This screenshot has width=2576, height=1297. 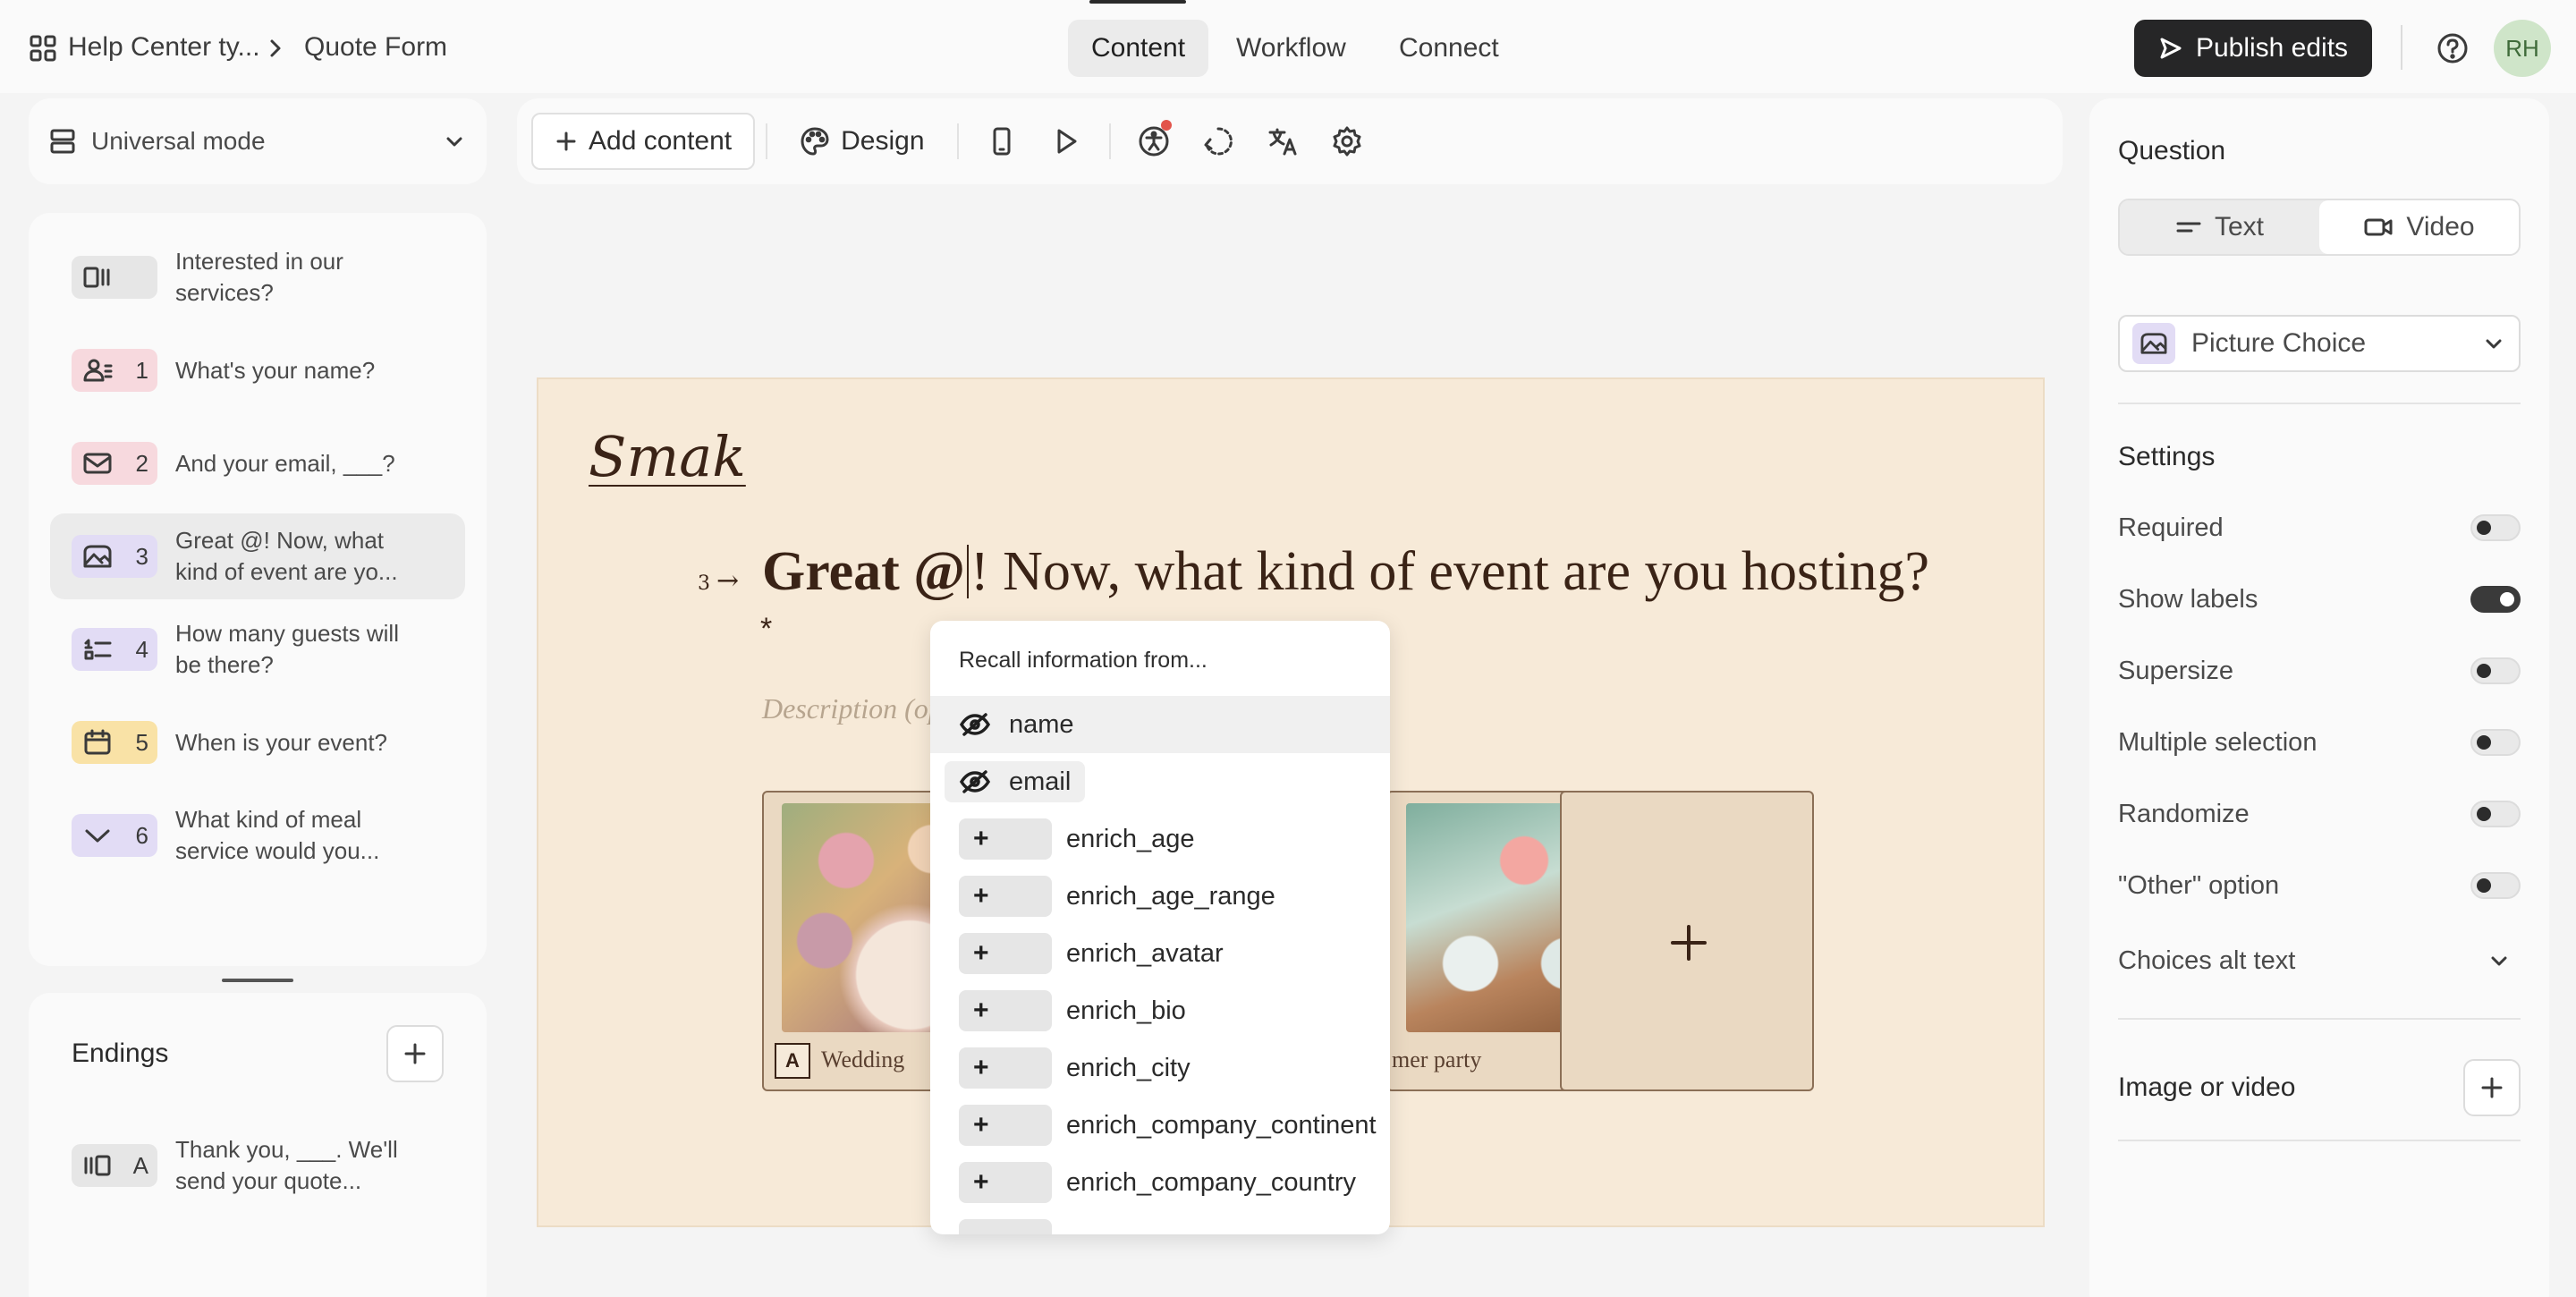 What do you see at coordinates (2171, 48) in the screenshot?
I see `send-icon` at bounding box center [2171, 48].